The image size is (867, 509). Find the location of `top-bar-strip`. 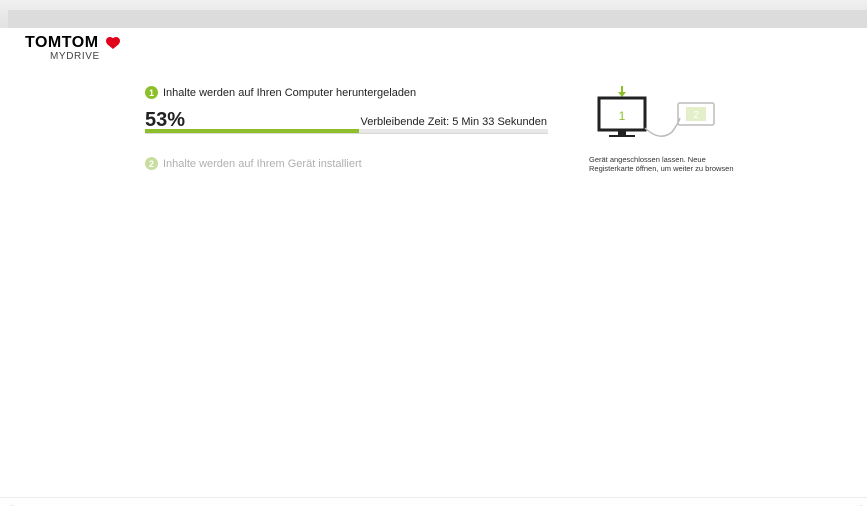

top-bar-strip is located at coordinates (437, 19).